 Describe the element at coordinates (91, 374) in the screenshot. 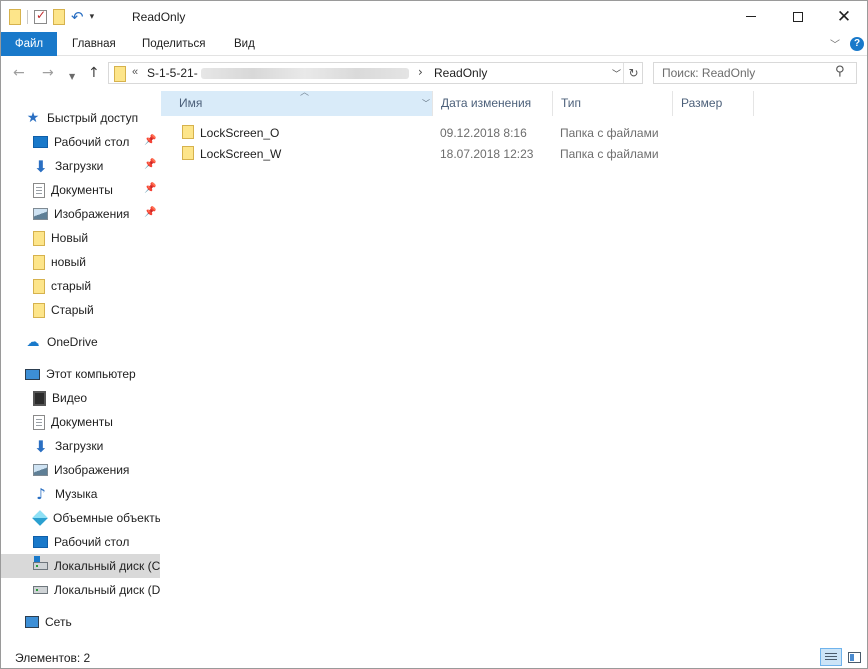

I see `sidebar-item-label: Этот компьютер` at that location.